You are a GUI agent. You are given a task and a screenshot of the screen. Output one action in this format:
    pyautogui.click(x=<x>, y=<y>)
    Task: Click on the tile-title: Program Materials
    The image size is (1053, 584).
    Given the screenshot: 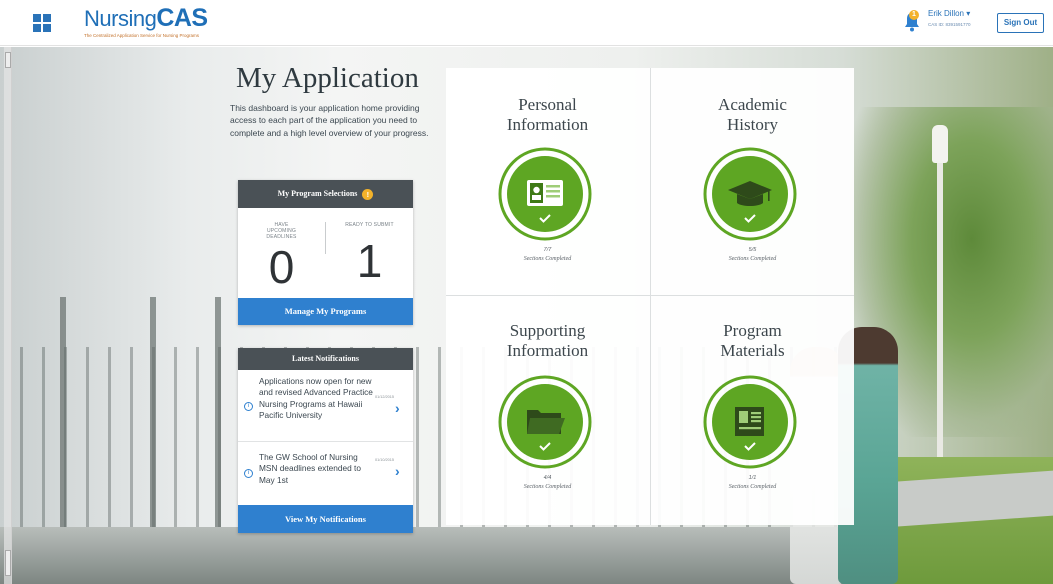 What is the action you would take?
    pyautogui.click(x=752, y=340)
    